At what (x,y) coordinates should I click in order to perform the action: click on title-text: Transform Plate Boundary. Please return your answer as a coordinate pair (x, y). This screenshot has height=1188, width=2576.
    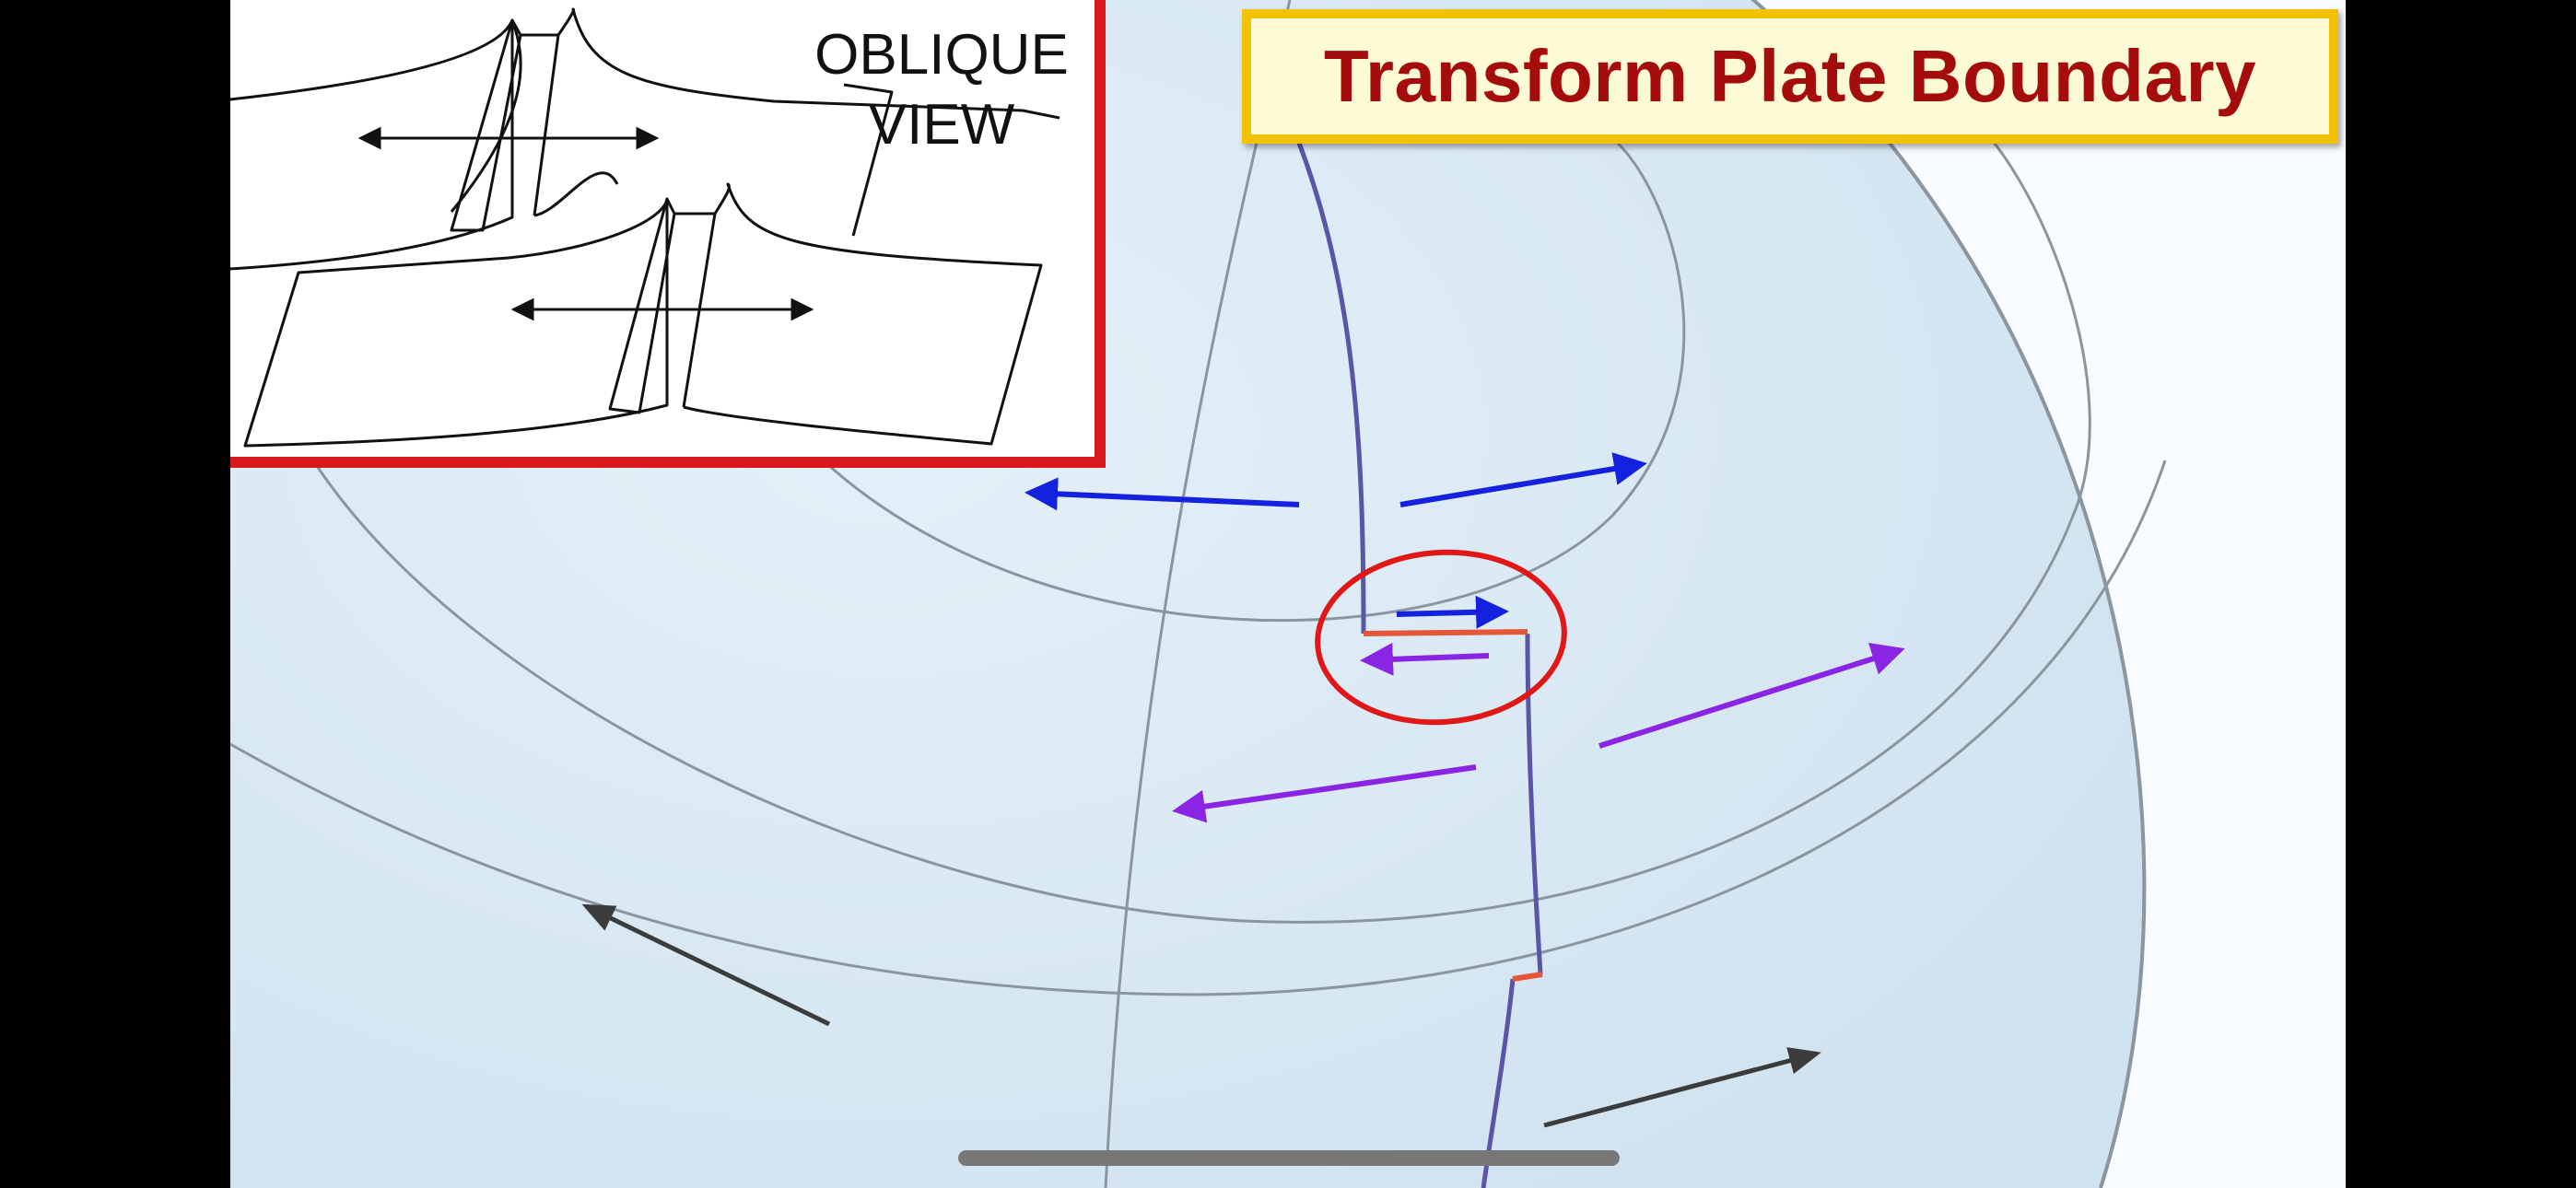
    Looking at the image, I should click on (1790, 76).